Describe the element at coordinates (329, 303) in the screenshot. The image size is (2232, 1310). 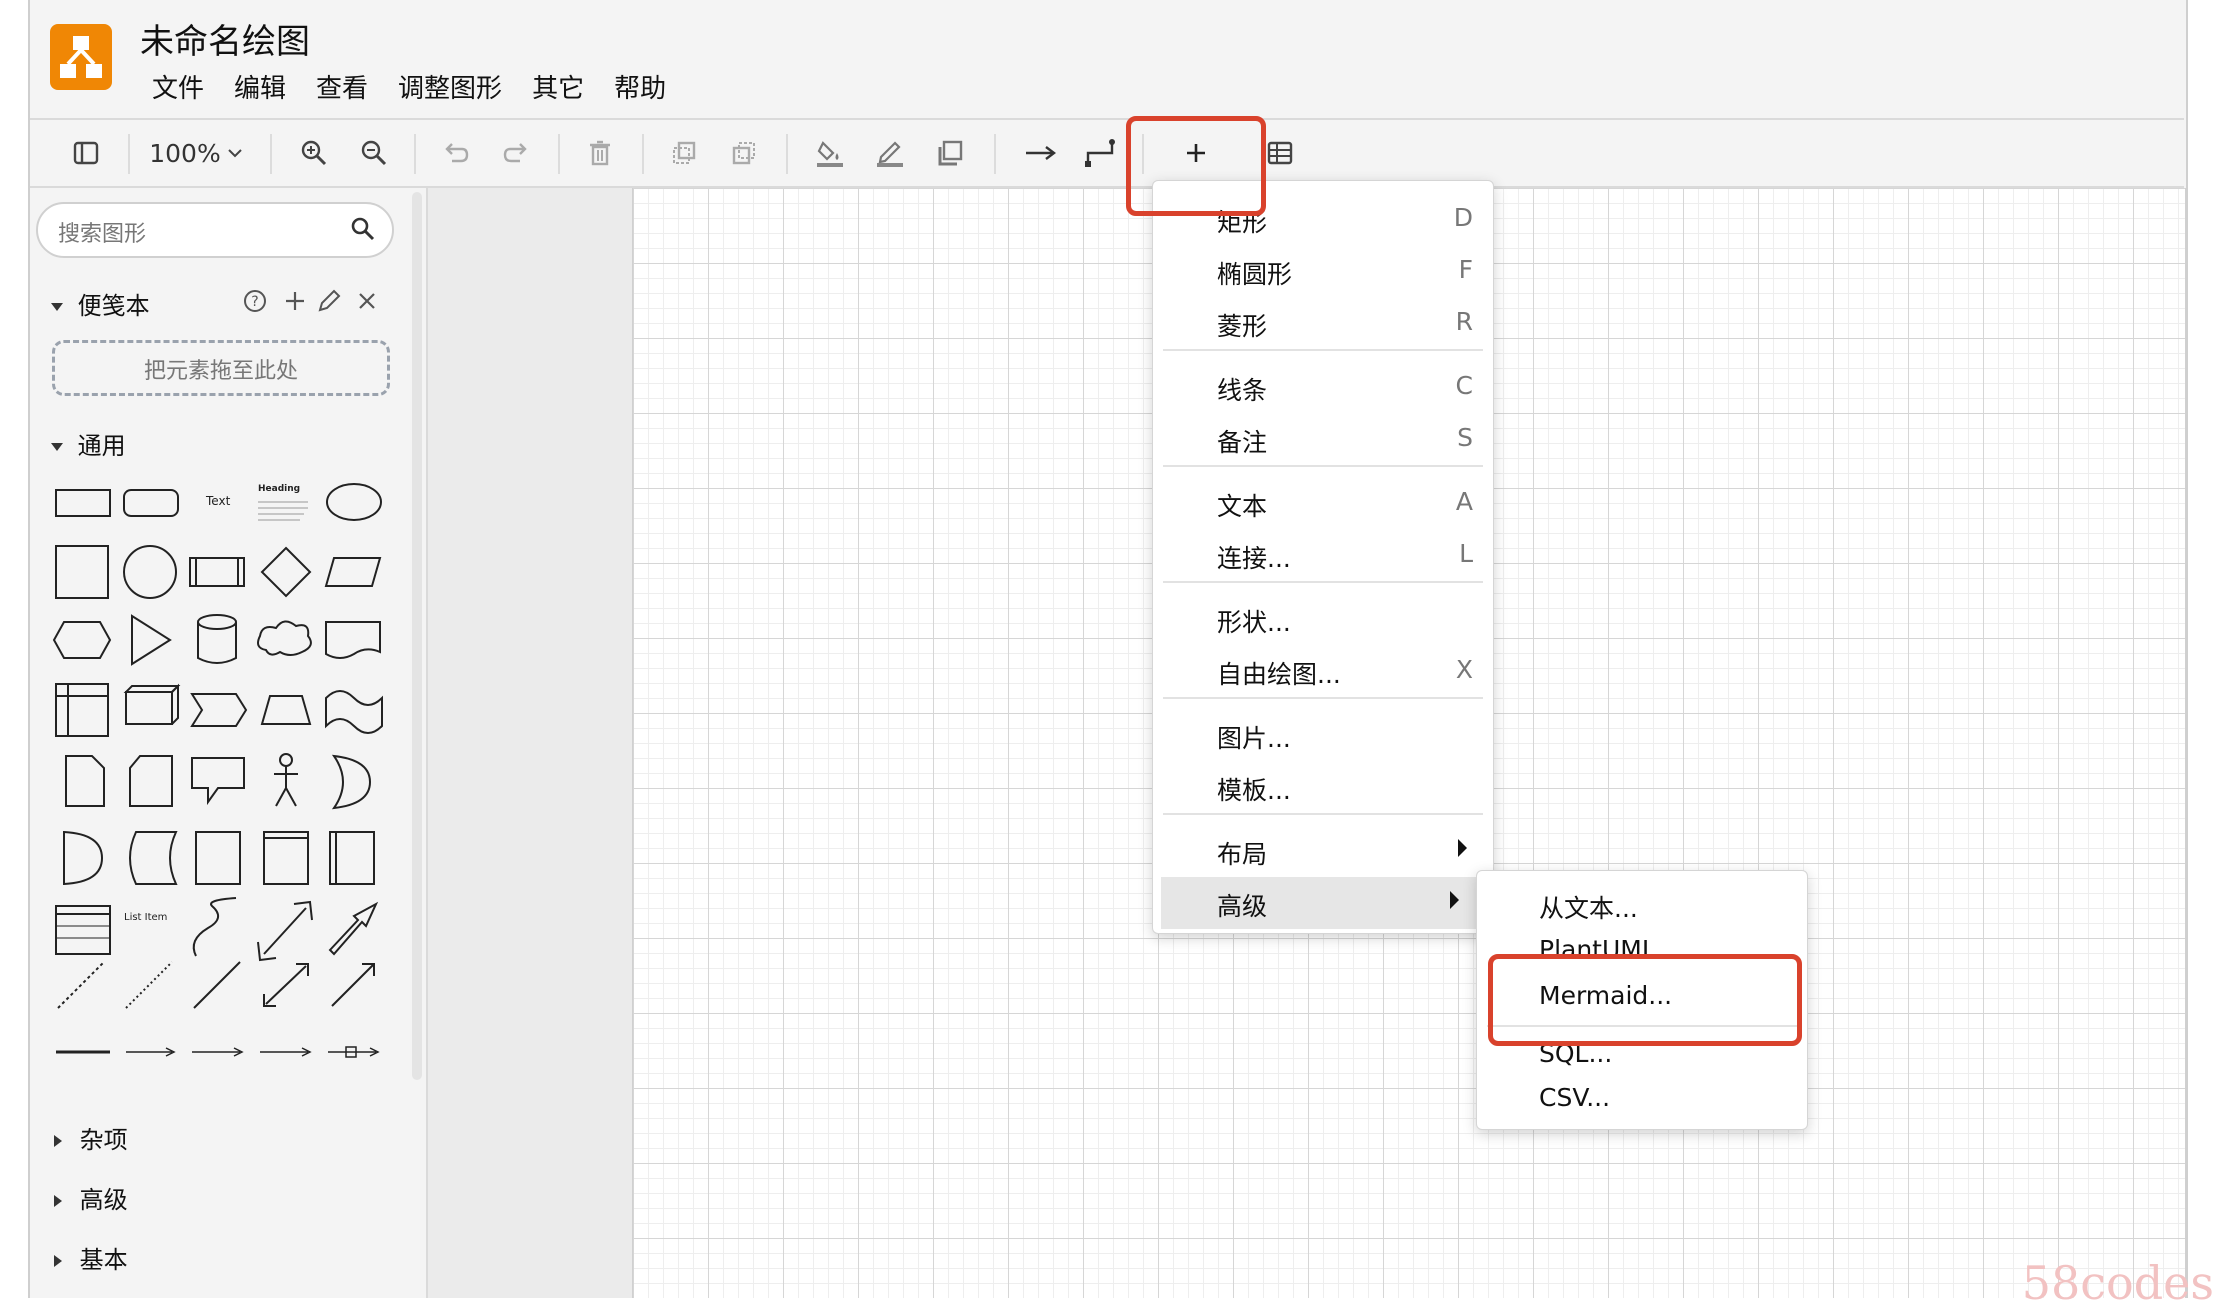
I see `edit-pencil-icon` at that location.